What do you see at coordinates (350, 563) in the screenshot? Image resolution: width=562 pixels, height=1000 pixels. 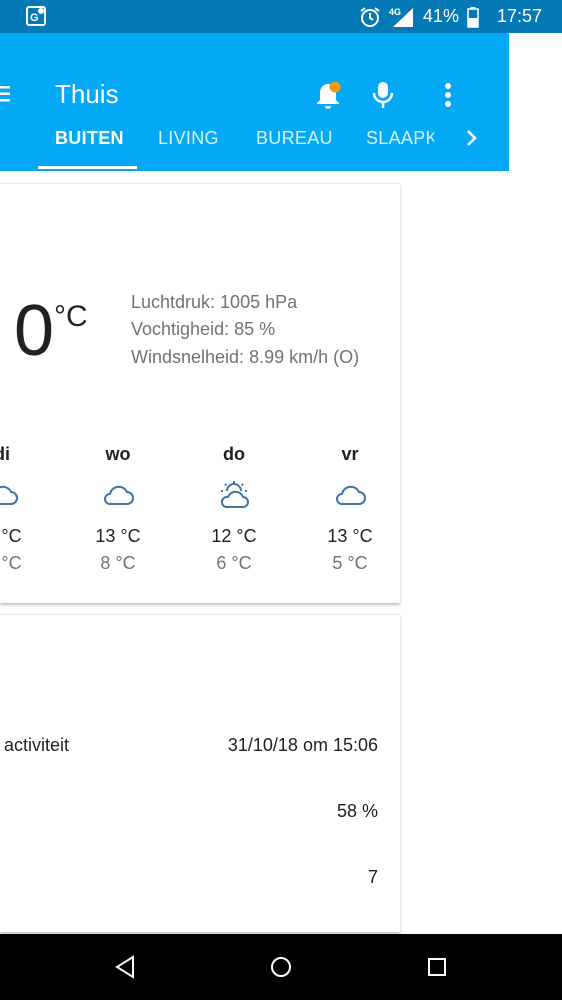 I see `forecast-low: 5 °C` at bounding box center [350, 563].